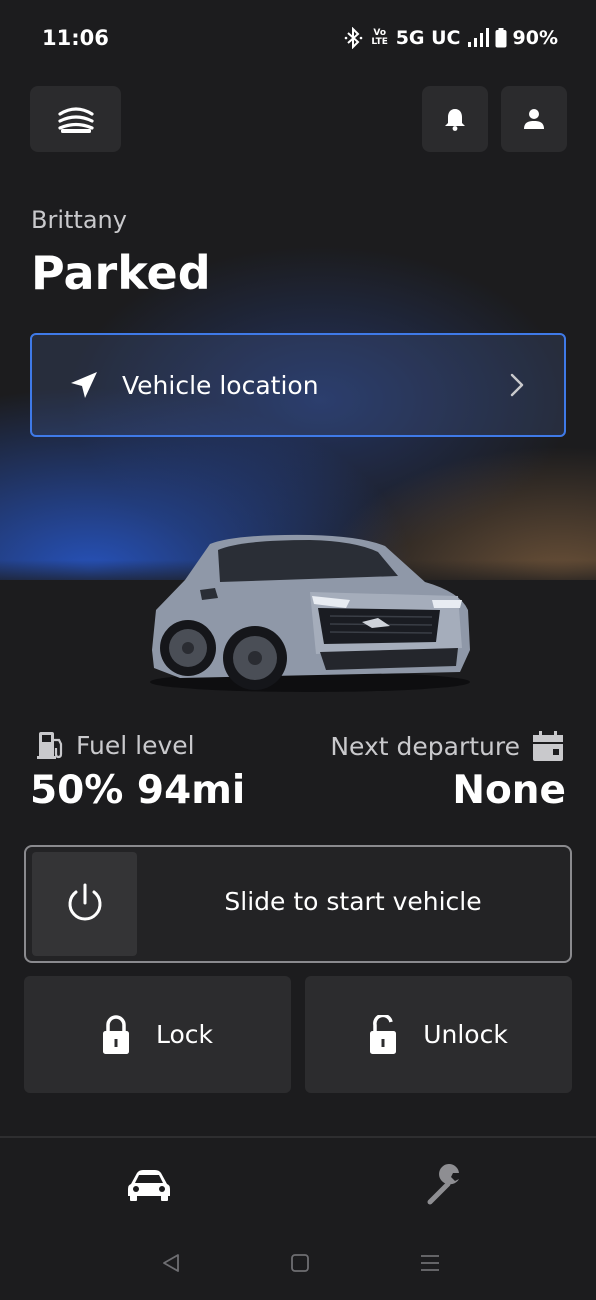 This screenshot has width=596, height=1300. I want to click on status-bar: 11:06 Vo LTE 5G UC 90%, so click(298, 39).